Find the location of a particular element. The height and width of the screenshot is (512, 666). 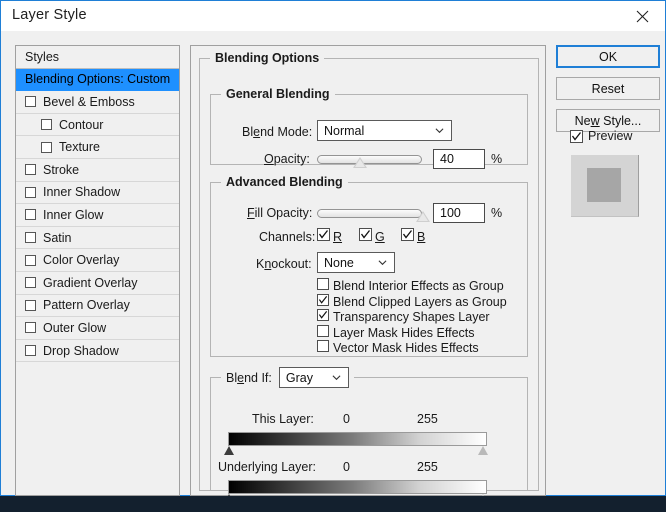

advanced-option-label: Transparency Shapes Layer is located at coordinates (411, 317).